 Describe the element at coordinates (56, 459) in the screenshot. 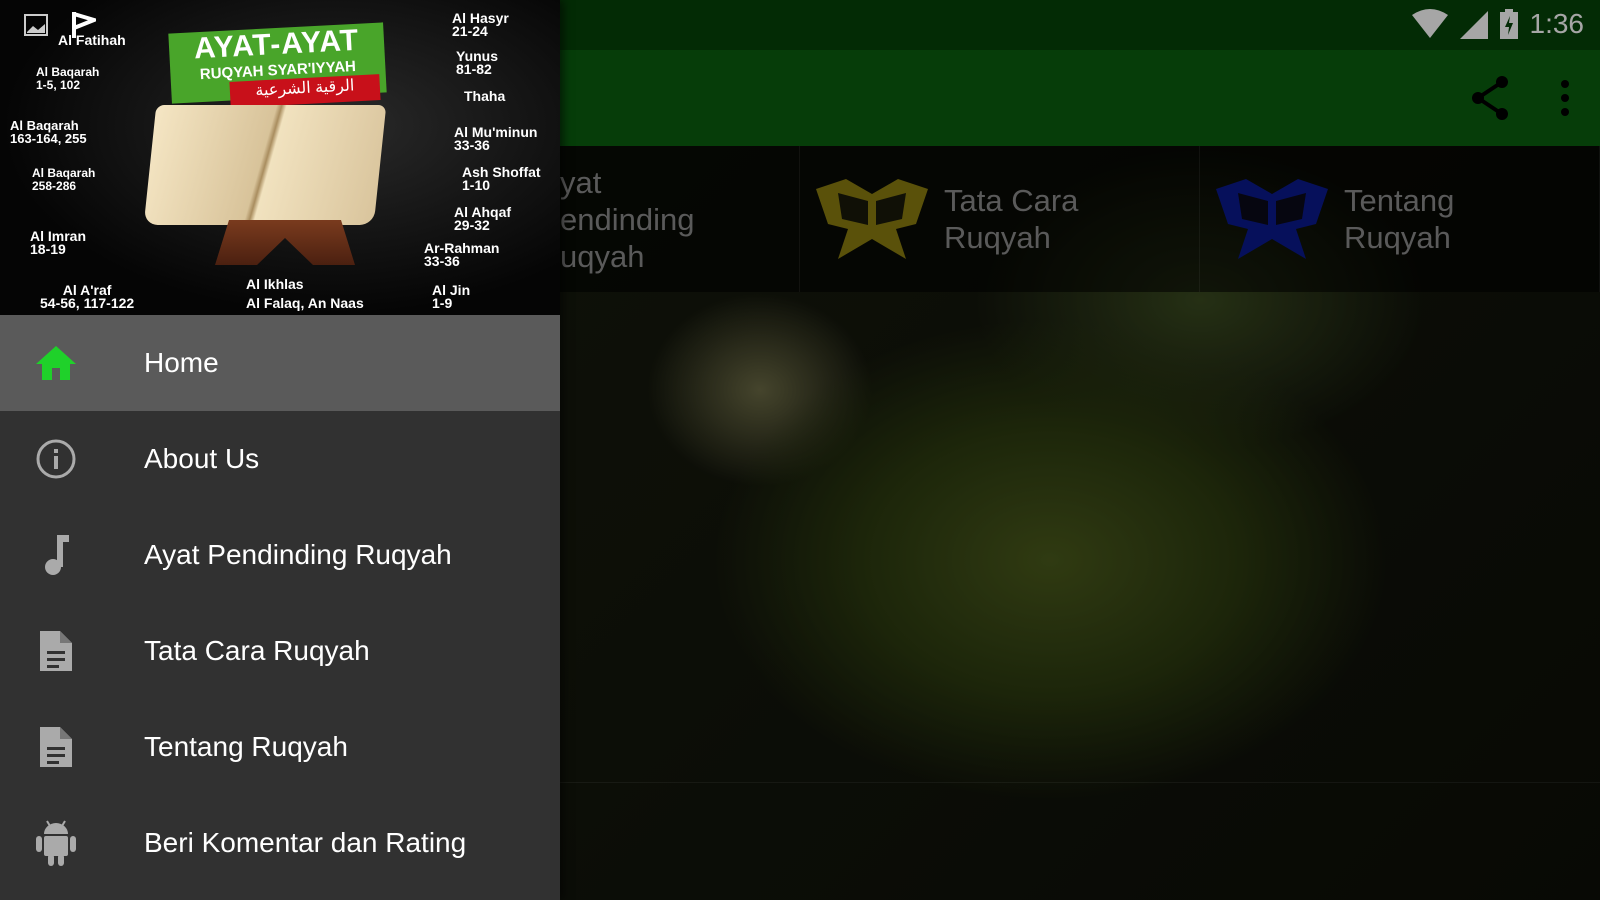

I see `info-icon` at that location.